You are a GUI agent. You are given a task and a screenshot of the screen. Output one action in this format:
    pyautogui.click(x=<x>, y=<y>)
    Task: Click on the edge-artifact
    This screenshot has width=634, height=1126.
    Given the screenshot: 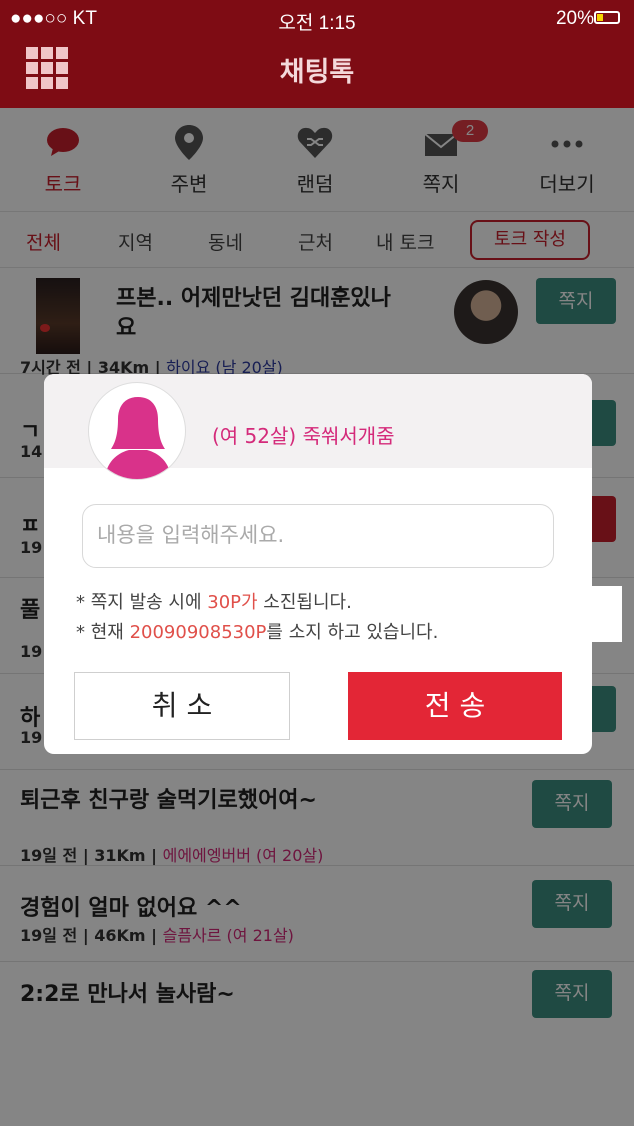 What is the action you would take?
    pyautogui.click(x=606, y=614)
    